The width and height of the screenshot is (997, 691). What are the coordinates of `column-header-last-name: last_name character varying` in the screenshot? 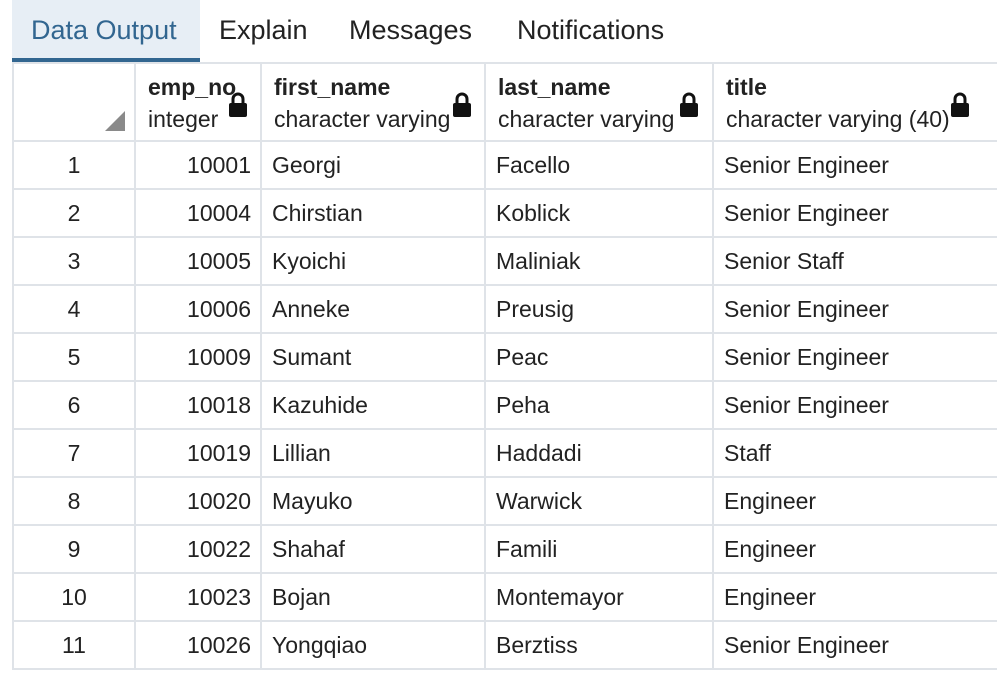 It's located at (599, 102).